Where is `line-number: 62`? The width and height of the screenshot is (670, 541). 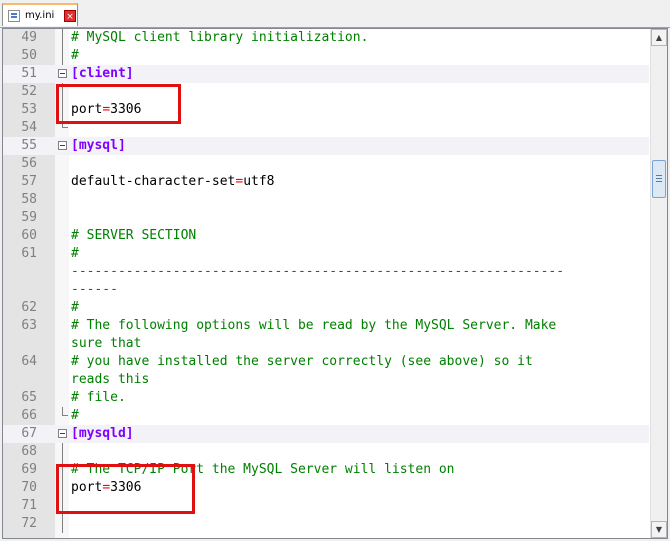 line-number: 62 is located at coordinates (29, 307).